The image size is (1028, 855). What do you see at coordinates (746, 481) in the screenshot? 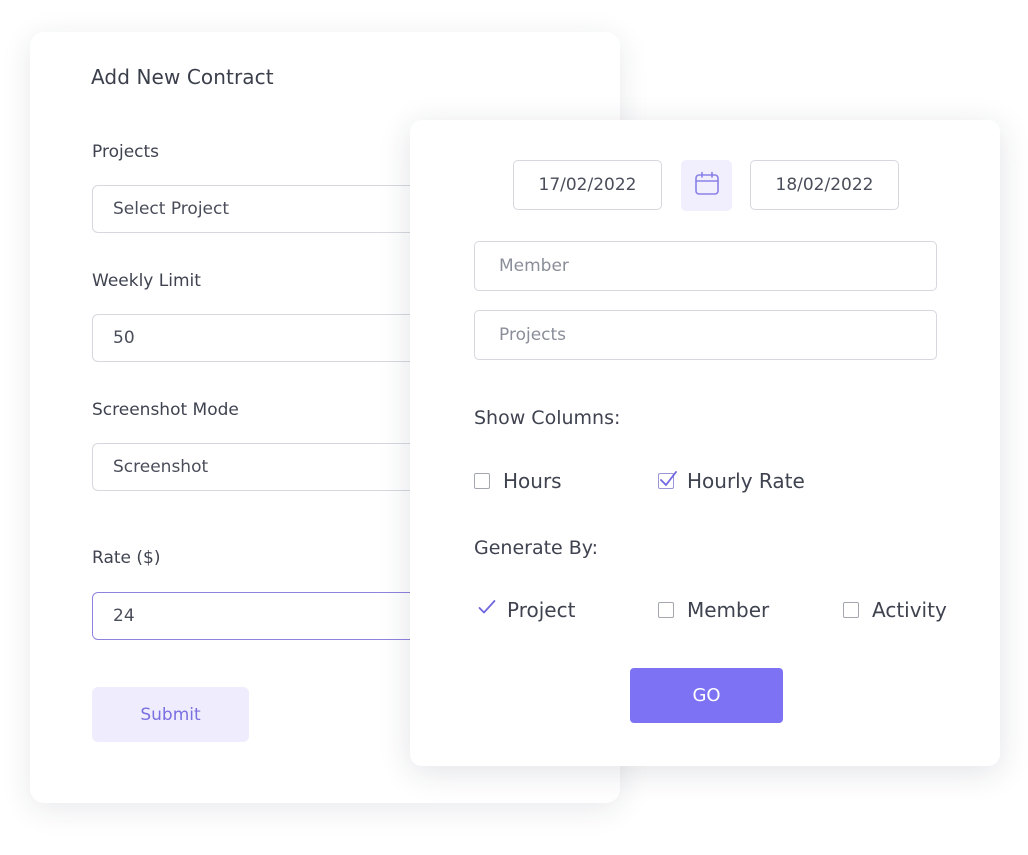
I see `hourly-rate-checkbox-label: Hourly Rate` at bounding box center [746, 481].